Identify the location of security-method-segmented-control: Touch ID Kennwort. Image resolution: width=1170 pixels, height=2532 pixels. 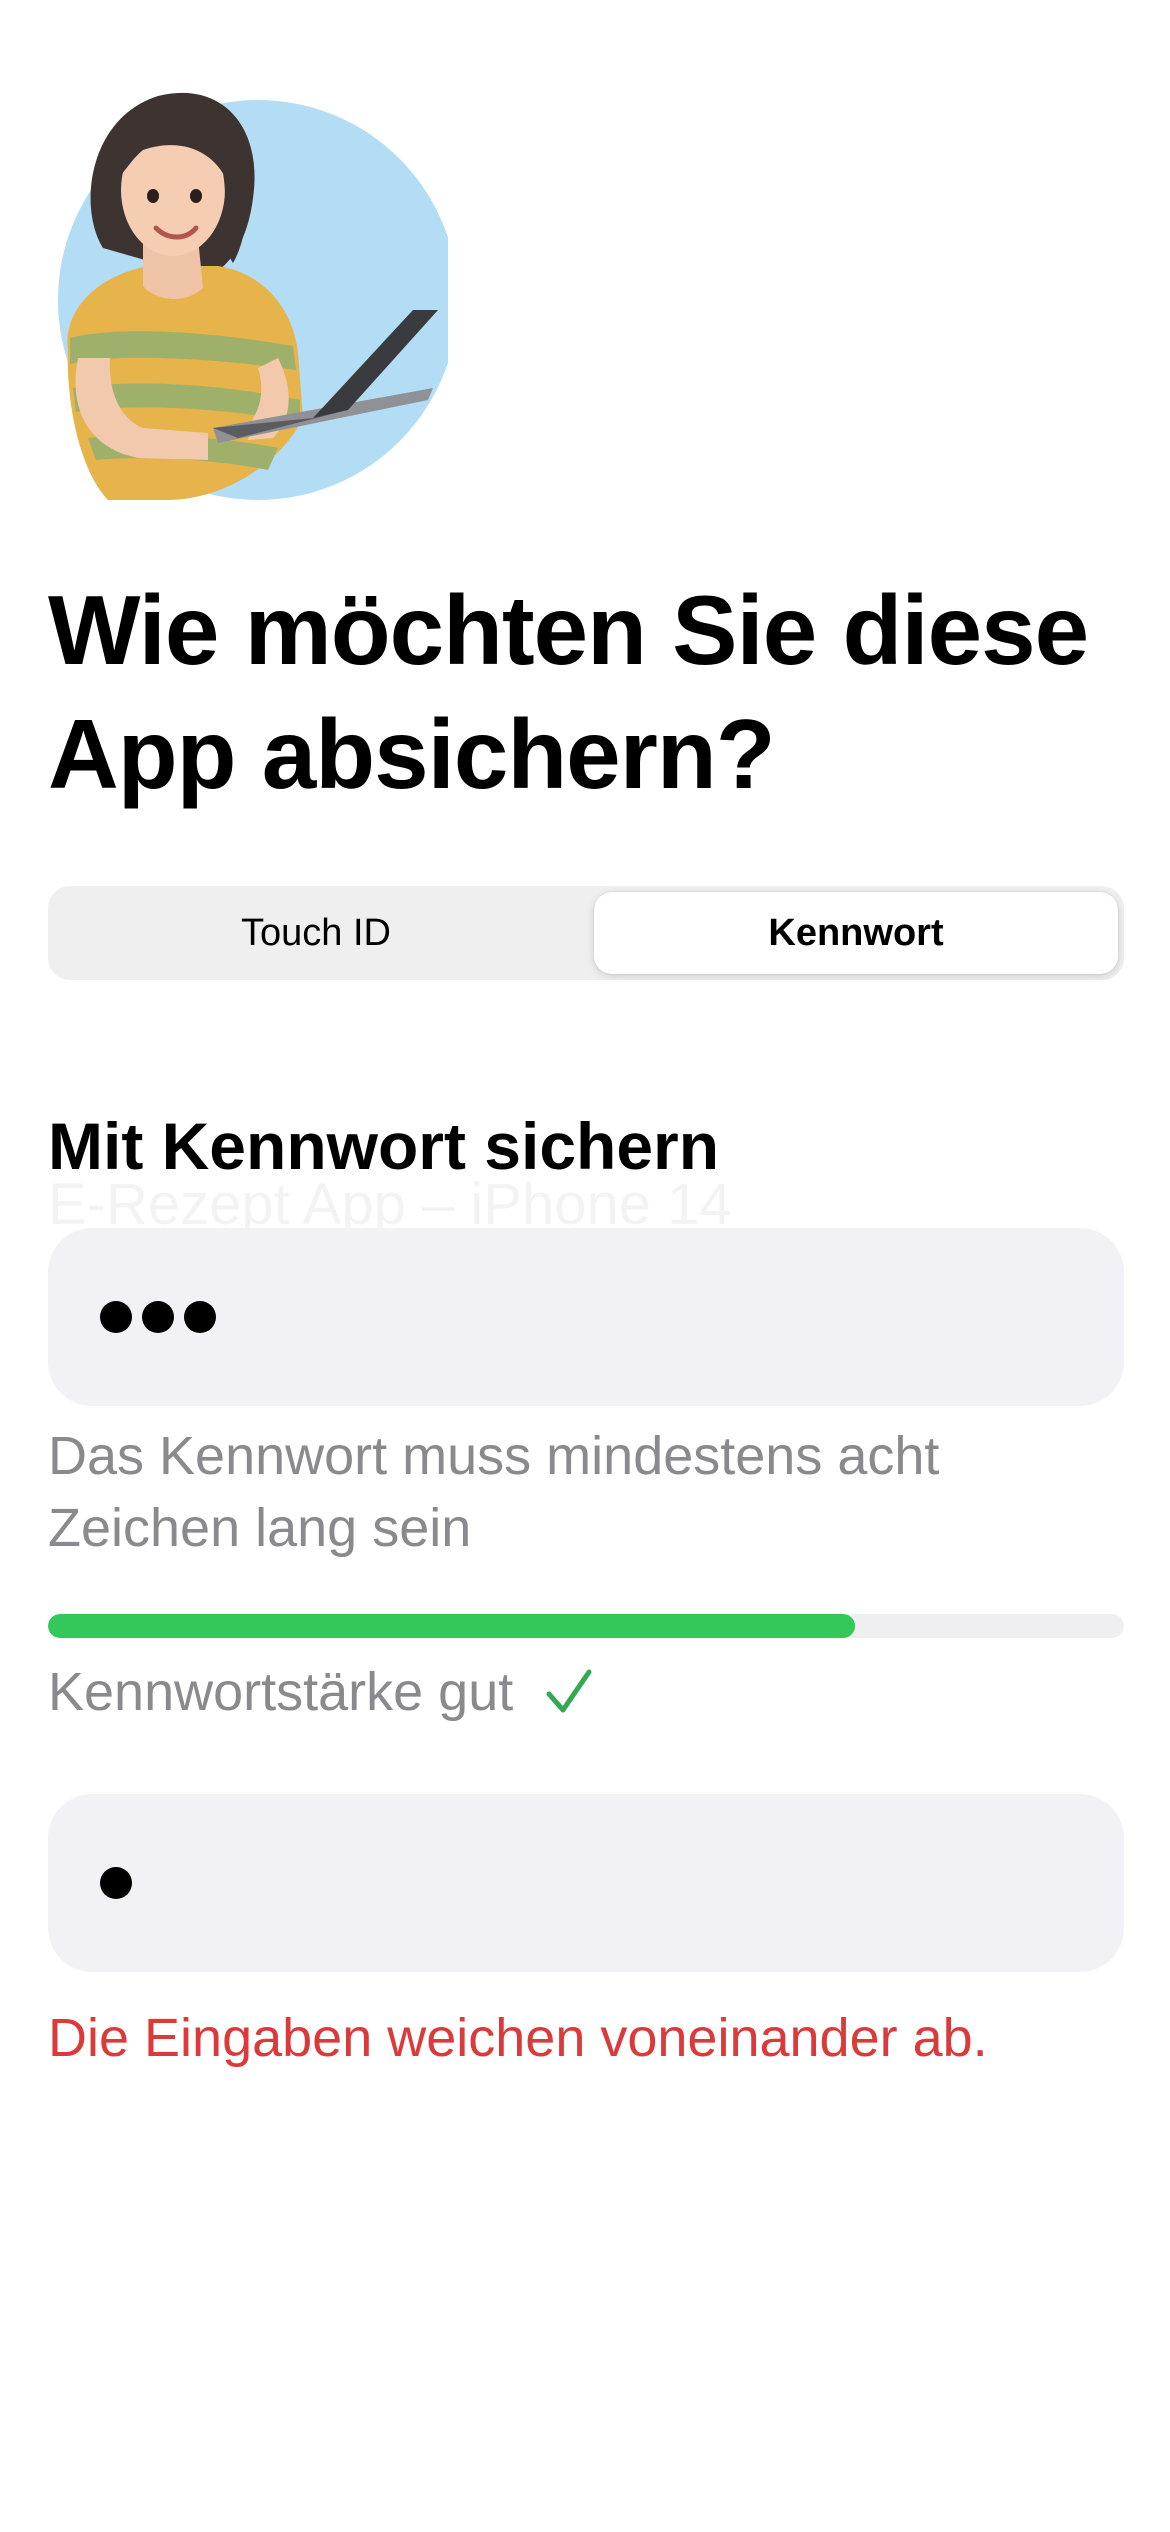
(586, 933).